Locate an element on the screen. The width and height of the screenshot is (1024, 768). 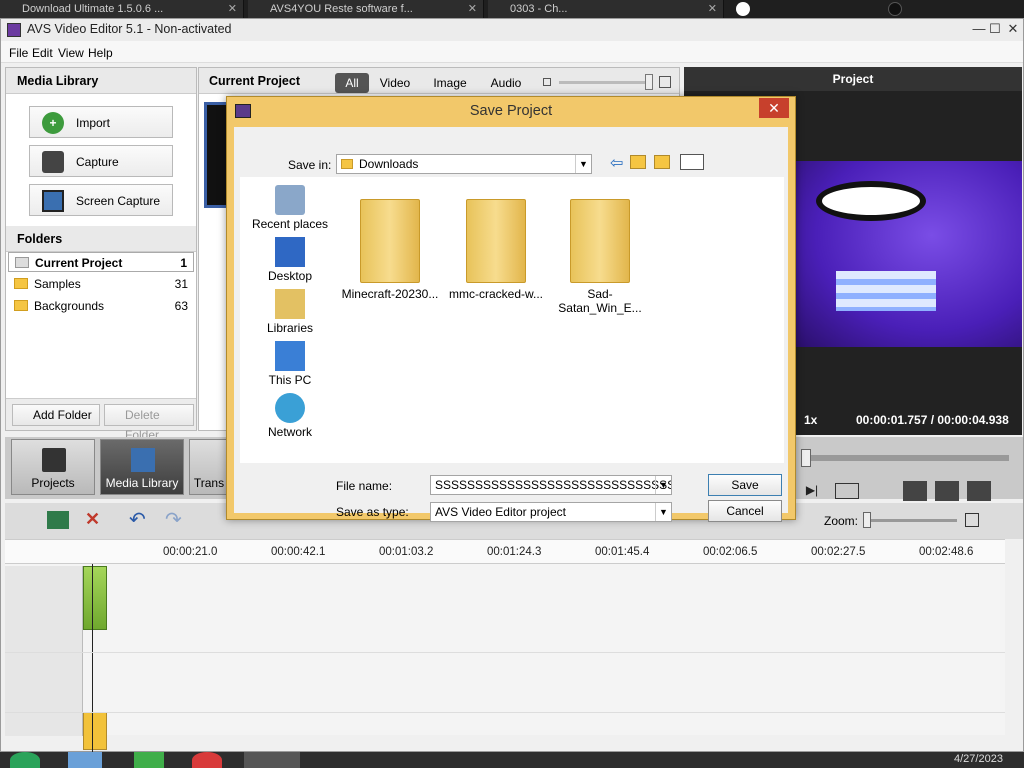
file-name-label: File name: is located at coordinates (364, 486).